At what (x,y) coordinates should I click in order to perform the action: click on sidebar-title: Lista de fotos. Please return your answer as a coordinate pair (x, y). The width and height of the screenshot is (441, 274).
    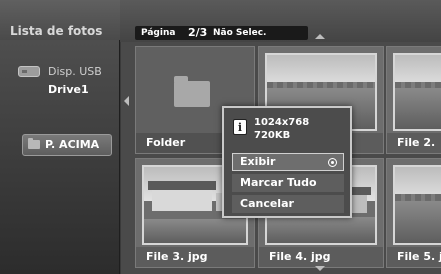
    Looking at the image, I should click on (60, 20).